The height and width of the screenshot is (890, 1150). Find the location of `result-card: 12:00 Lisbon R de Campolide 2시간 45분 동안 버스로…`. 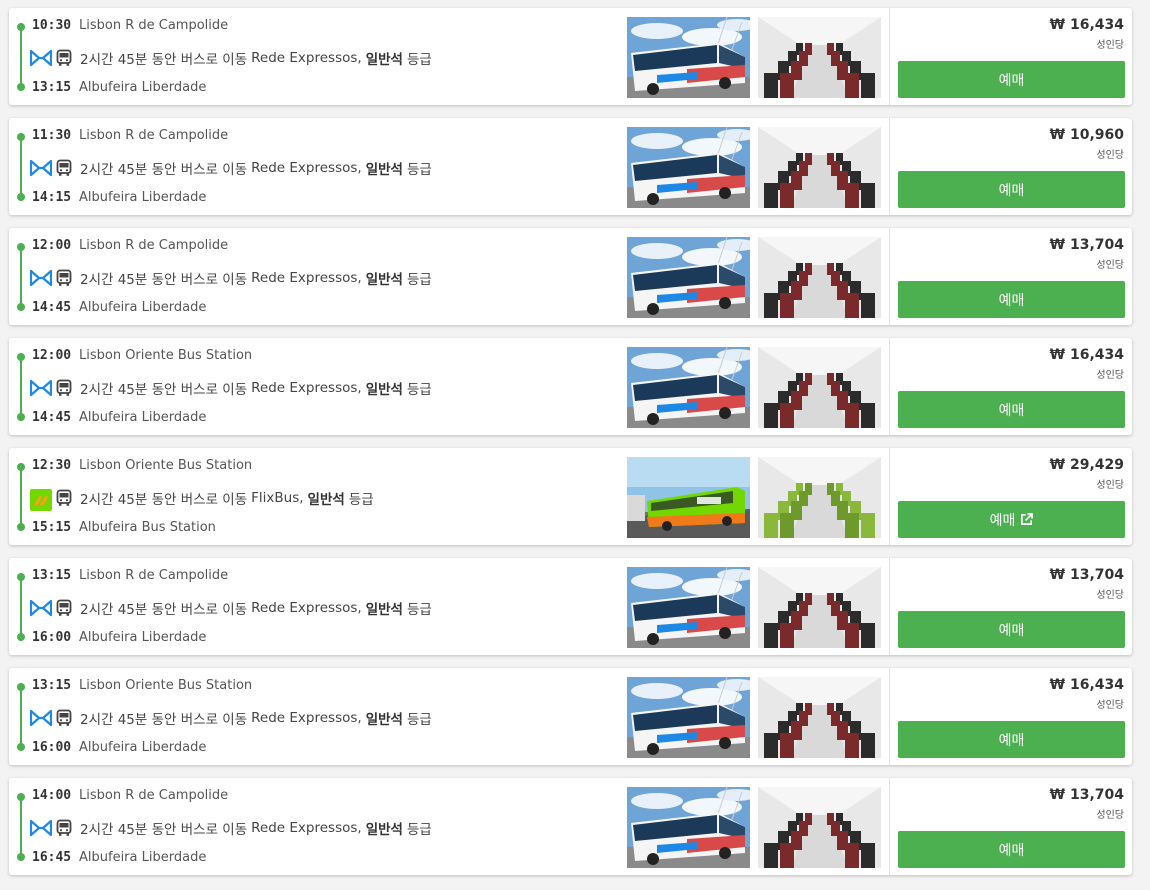

result-card: 12:00 Lisbon R de Campolide 2시간 45분 동안 버스로… is located at coordinates (570, 276).